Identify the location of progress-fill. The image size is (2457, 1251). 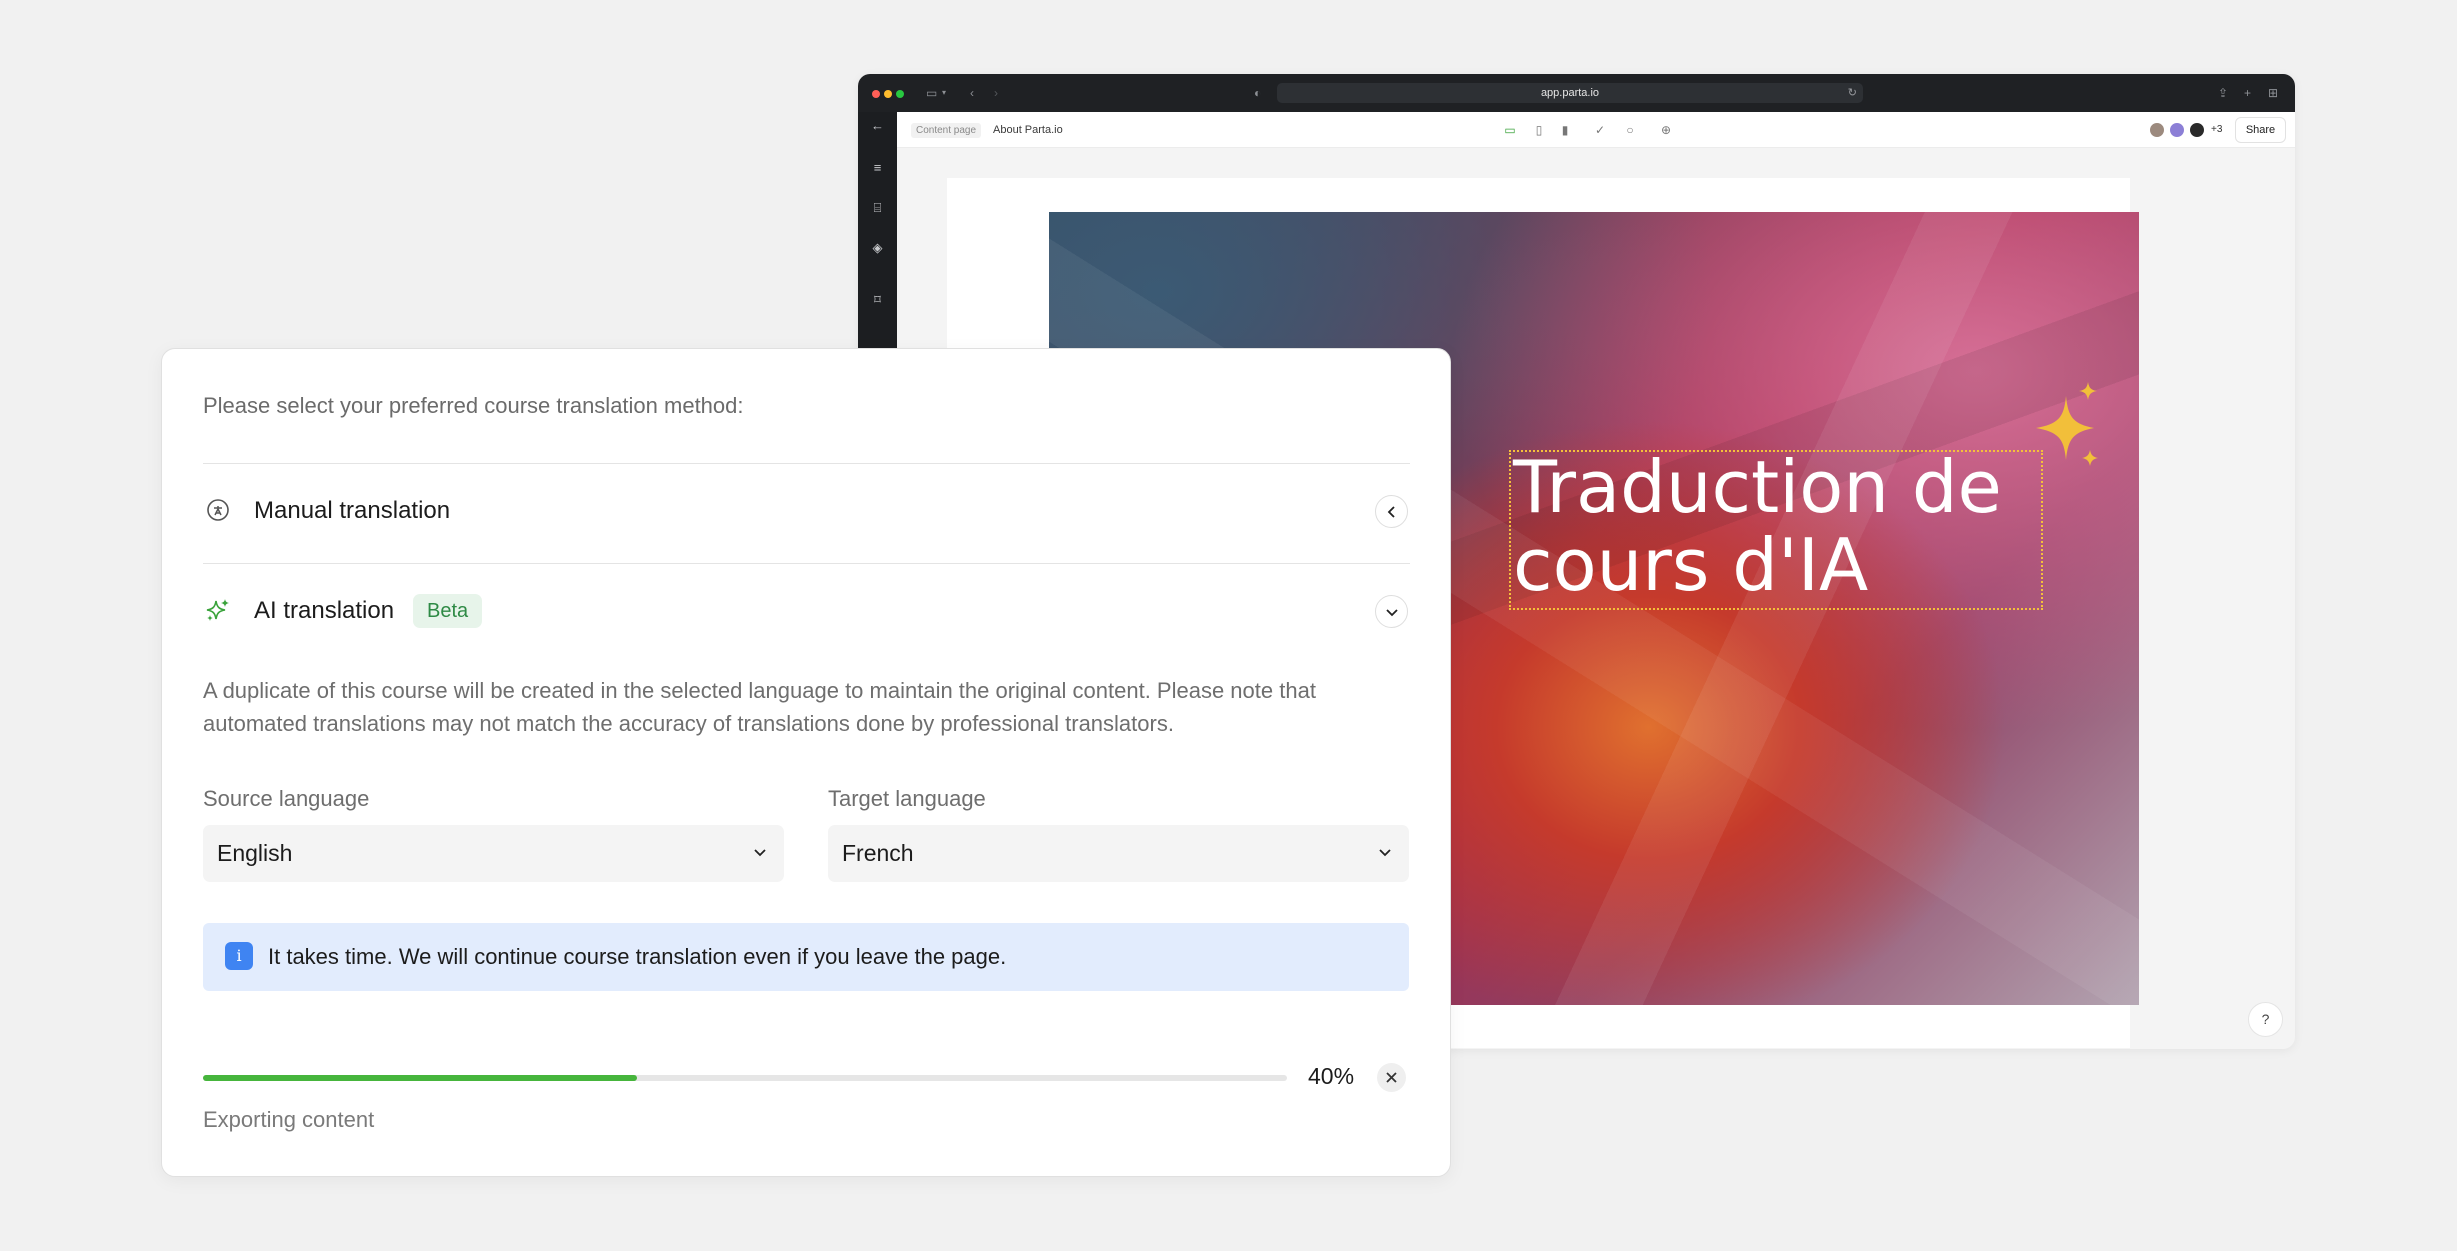
(420, 1078).